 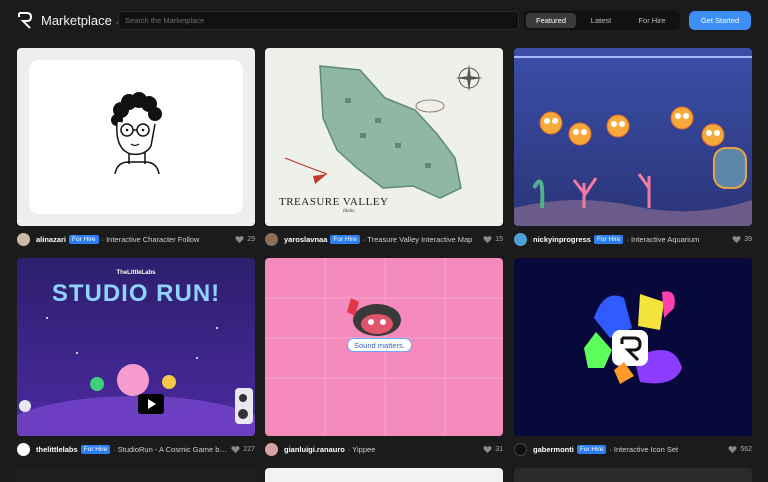 I want to click on game-illustration, so click(x=136, y=376).